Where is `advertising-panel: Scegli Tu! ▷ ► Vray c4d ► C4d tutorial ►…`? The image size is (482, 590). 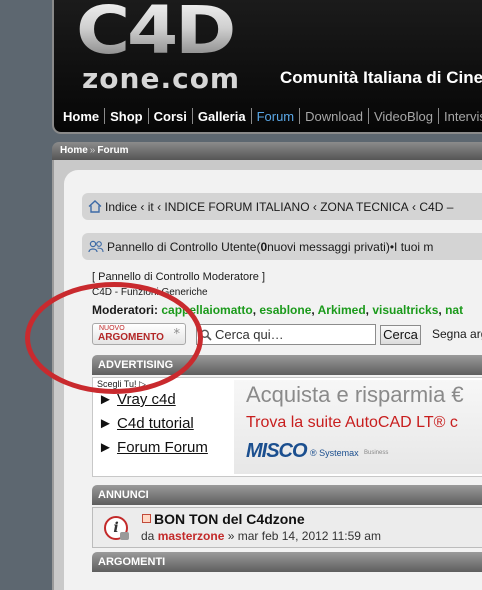 advertising-panel: Scegli Tu! ▷ ► Vray c4d ► C4d tutorial ►… is located at coordinates (287, 427).